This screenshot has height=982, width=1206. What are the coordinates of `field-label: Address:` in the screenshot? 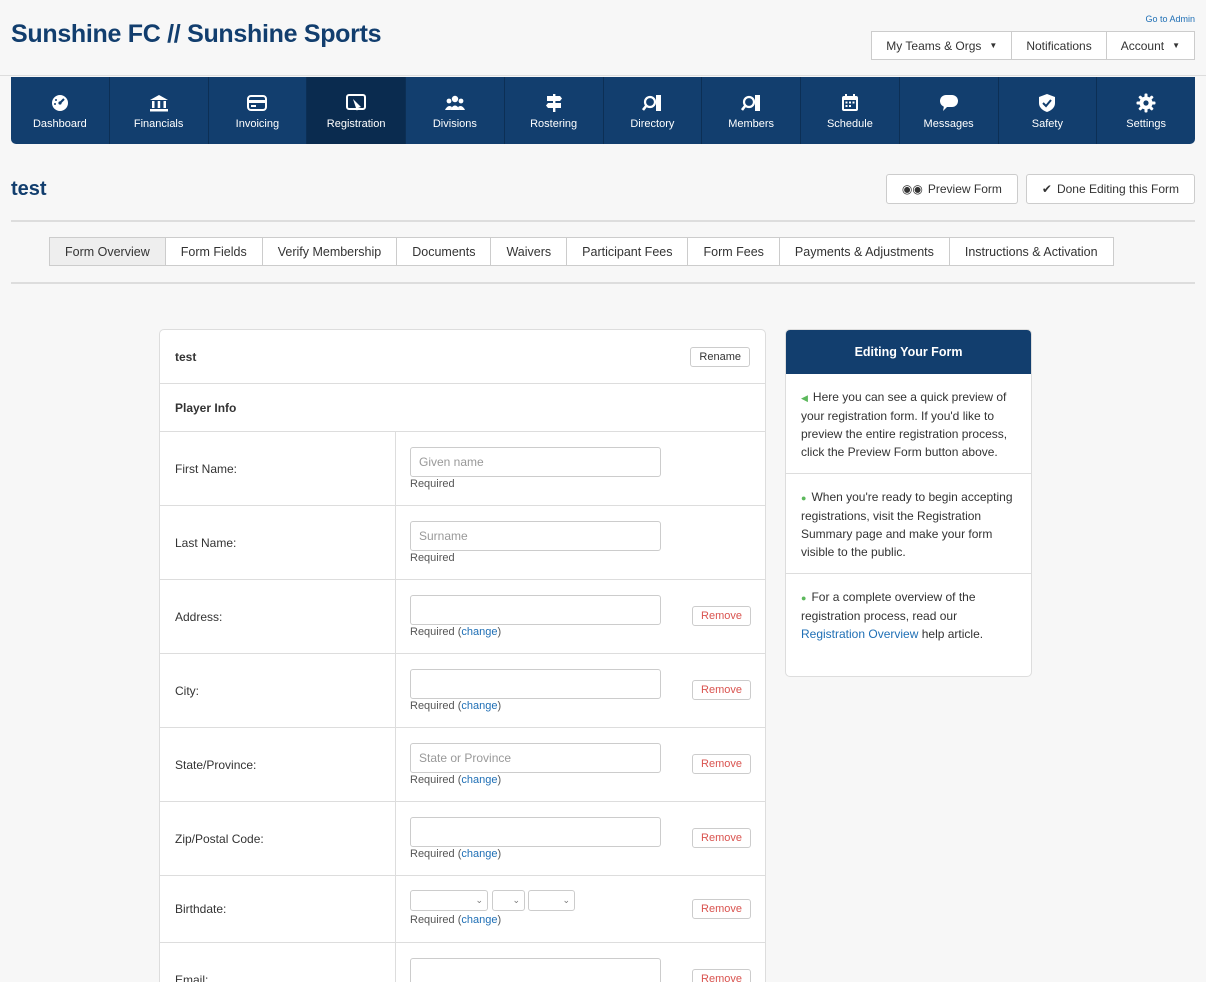 It's located at (278, 616).